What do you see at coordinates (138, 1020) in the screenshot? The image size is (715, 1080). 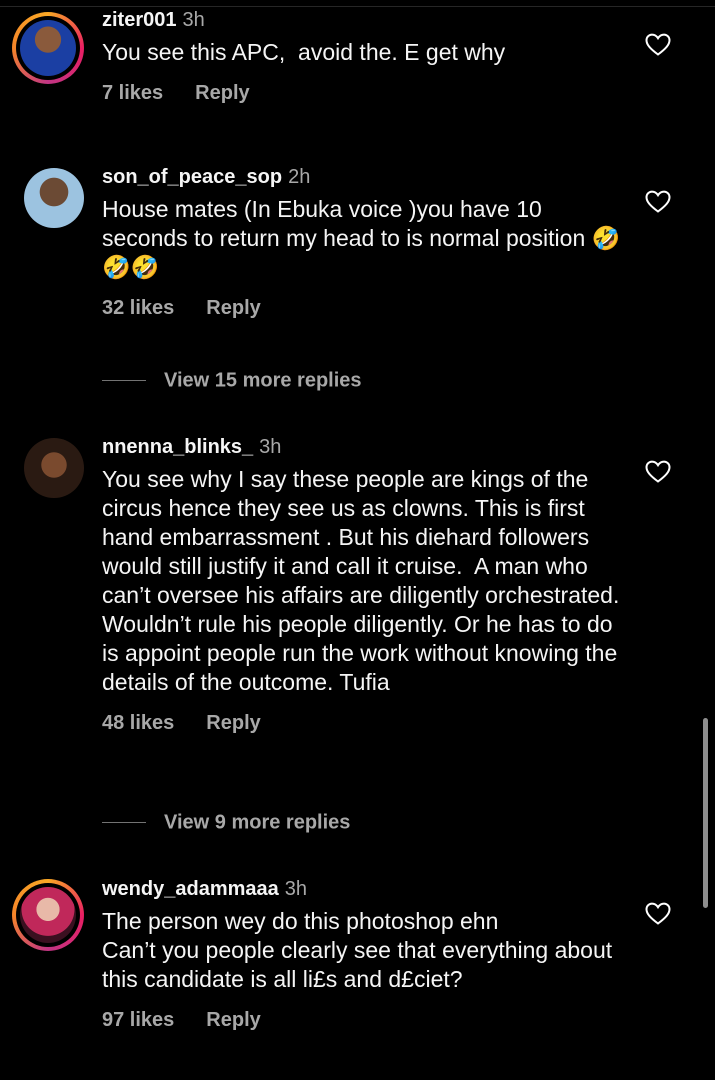 I see `likes-count: 97 likes` at bounding box center [138, 1020].